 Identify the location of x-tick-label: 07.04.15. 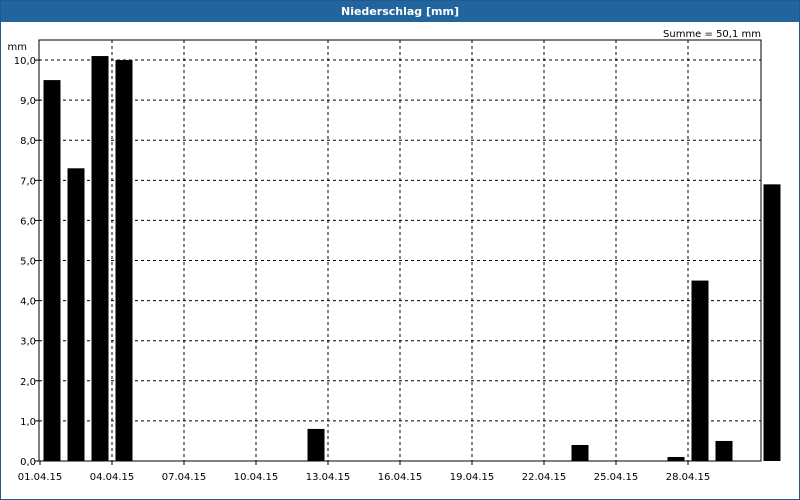
(184, 477).